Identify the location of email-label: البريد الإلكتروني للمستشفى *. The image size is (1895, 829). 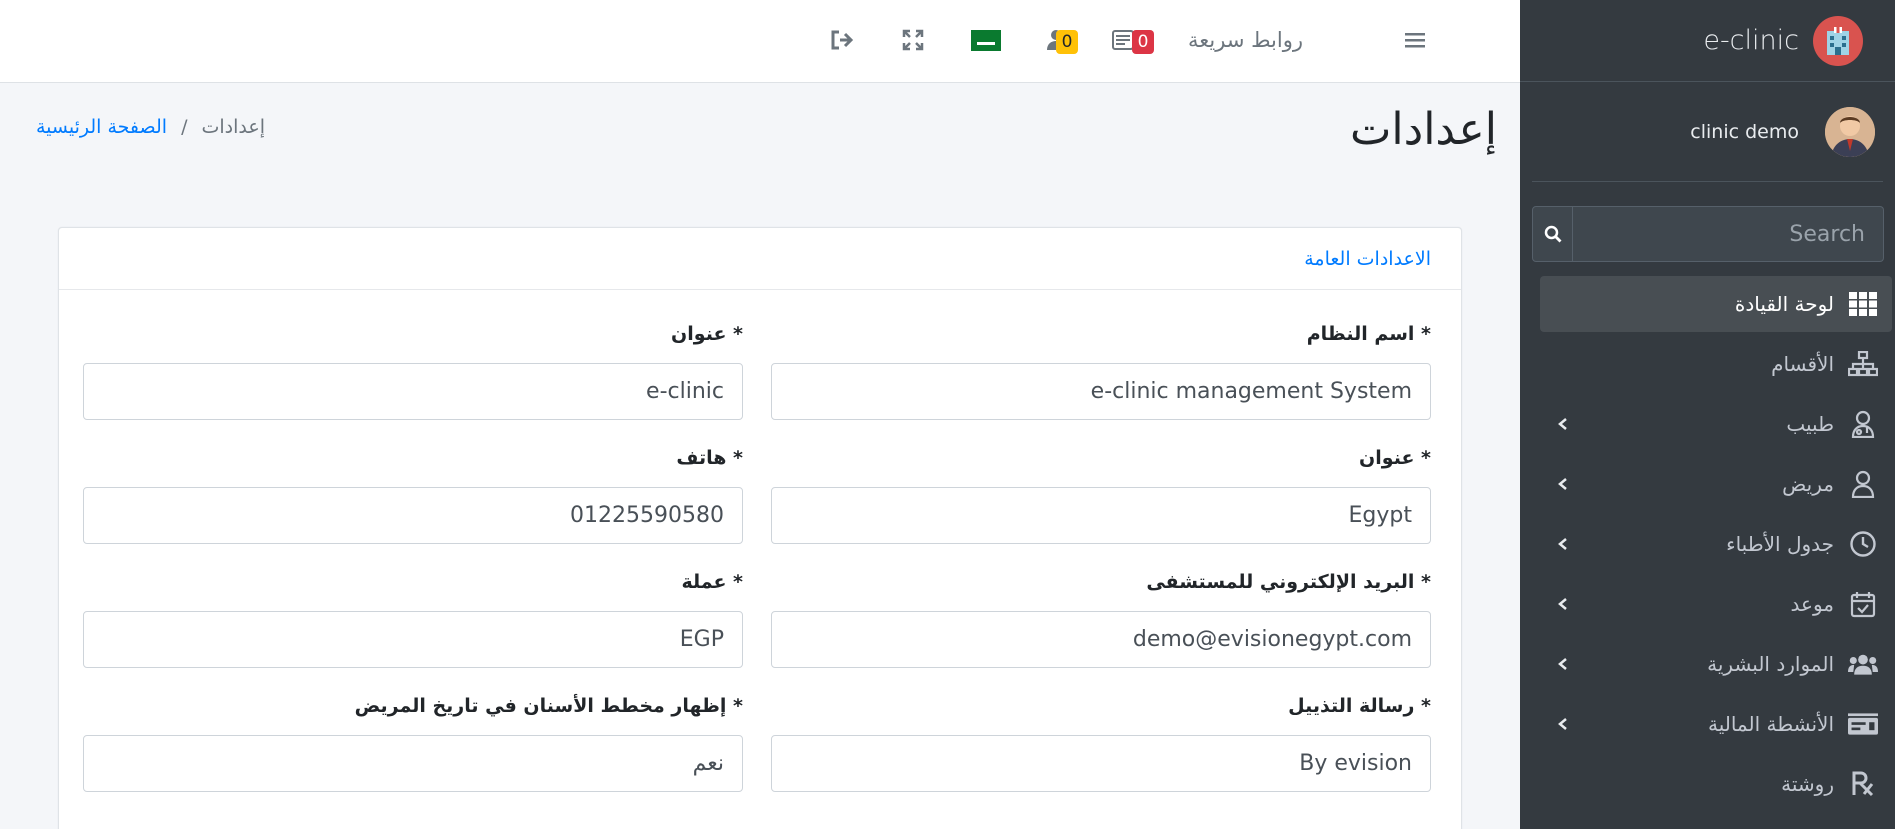
(1288, 582).